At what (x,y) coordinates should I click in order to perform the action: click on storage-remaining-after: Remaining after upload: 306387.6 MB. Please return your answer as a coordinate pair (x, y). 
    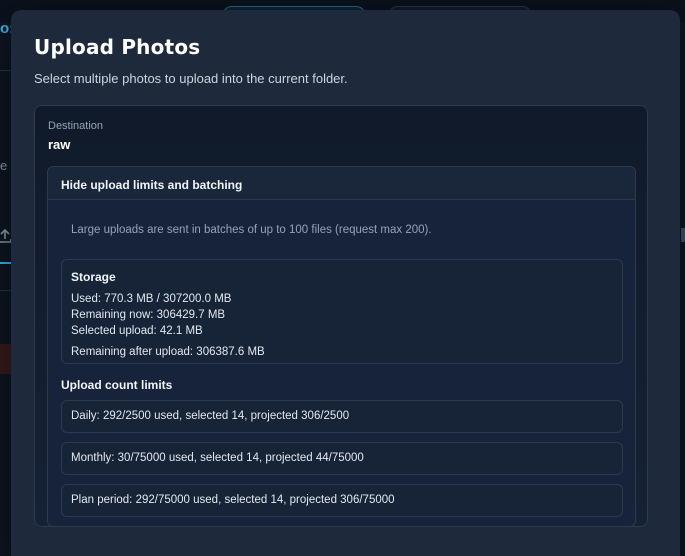
    Looking at the image, I should click on (168, 352).